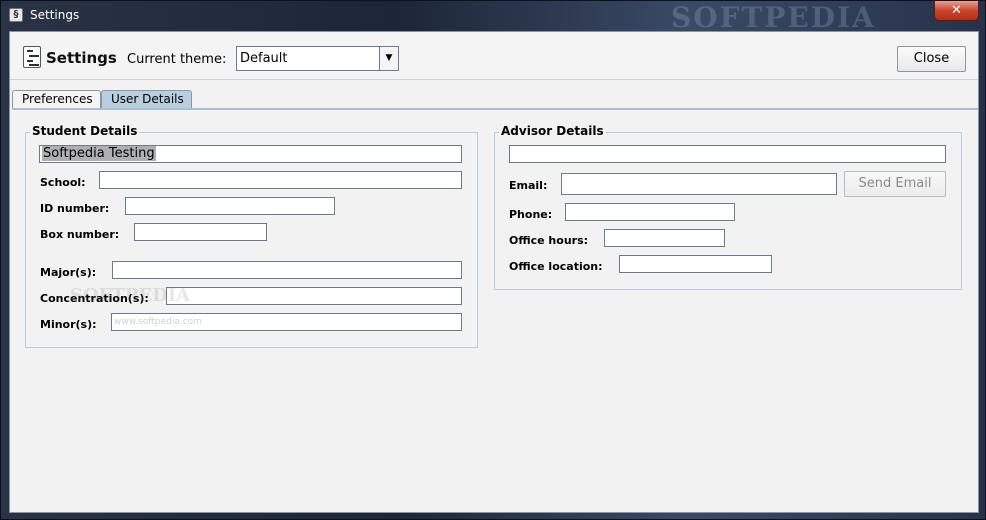 This screenshot has width=986, height=520. Describe the element at coordinates (528, 185) in the screenshot. I see `email-label: Email:` at that location.